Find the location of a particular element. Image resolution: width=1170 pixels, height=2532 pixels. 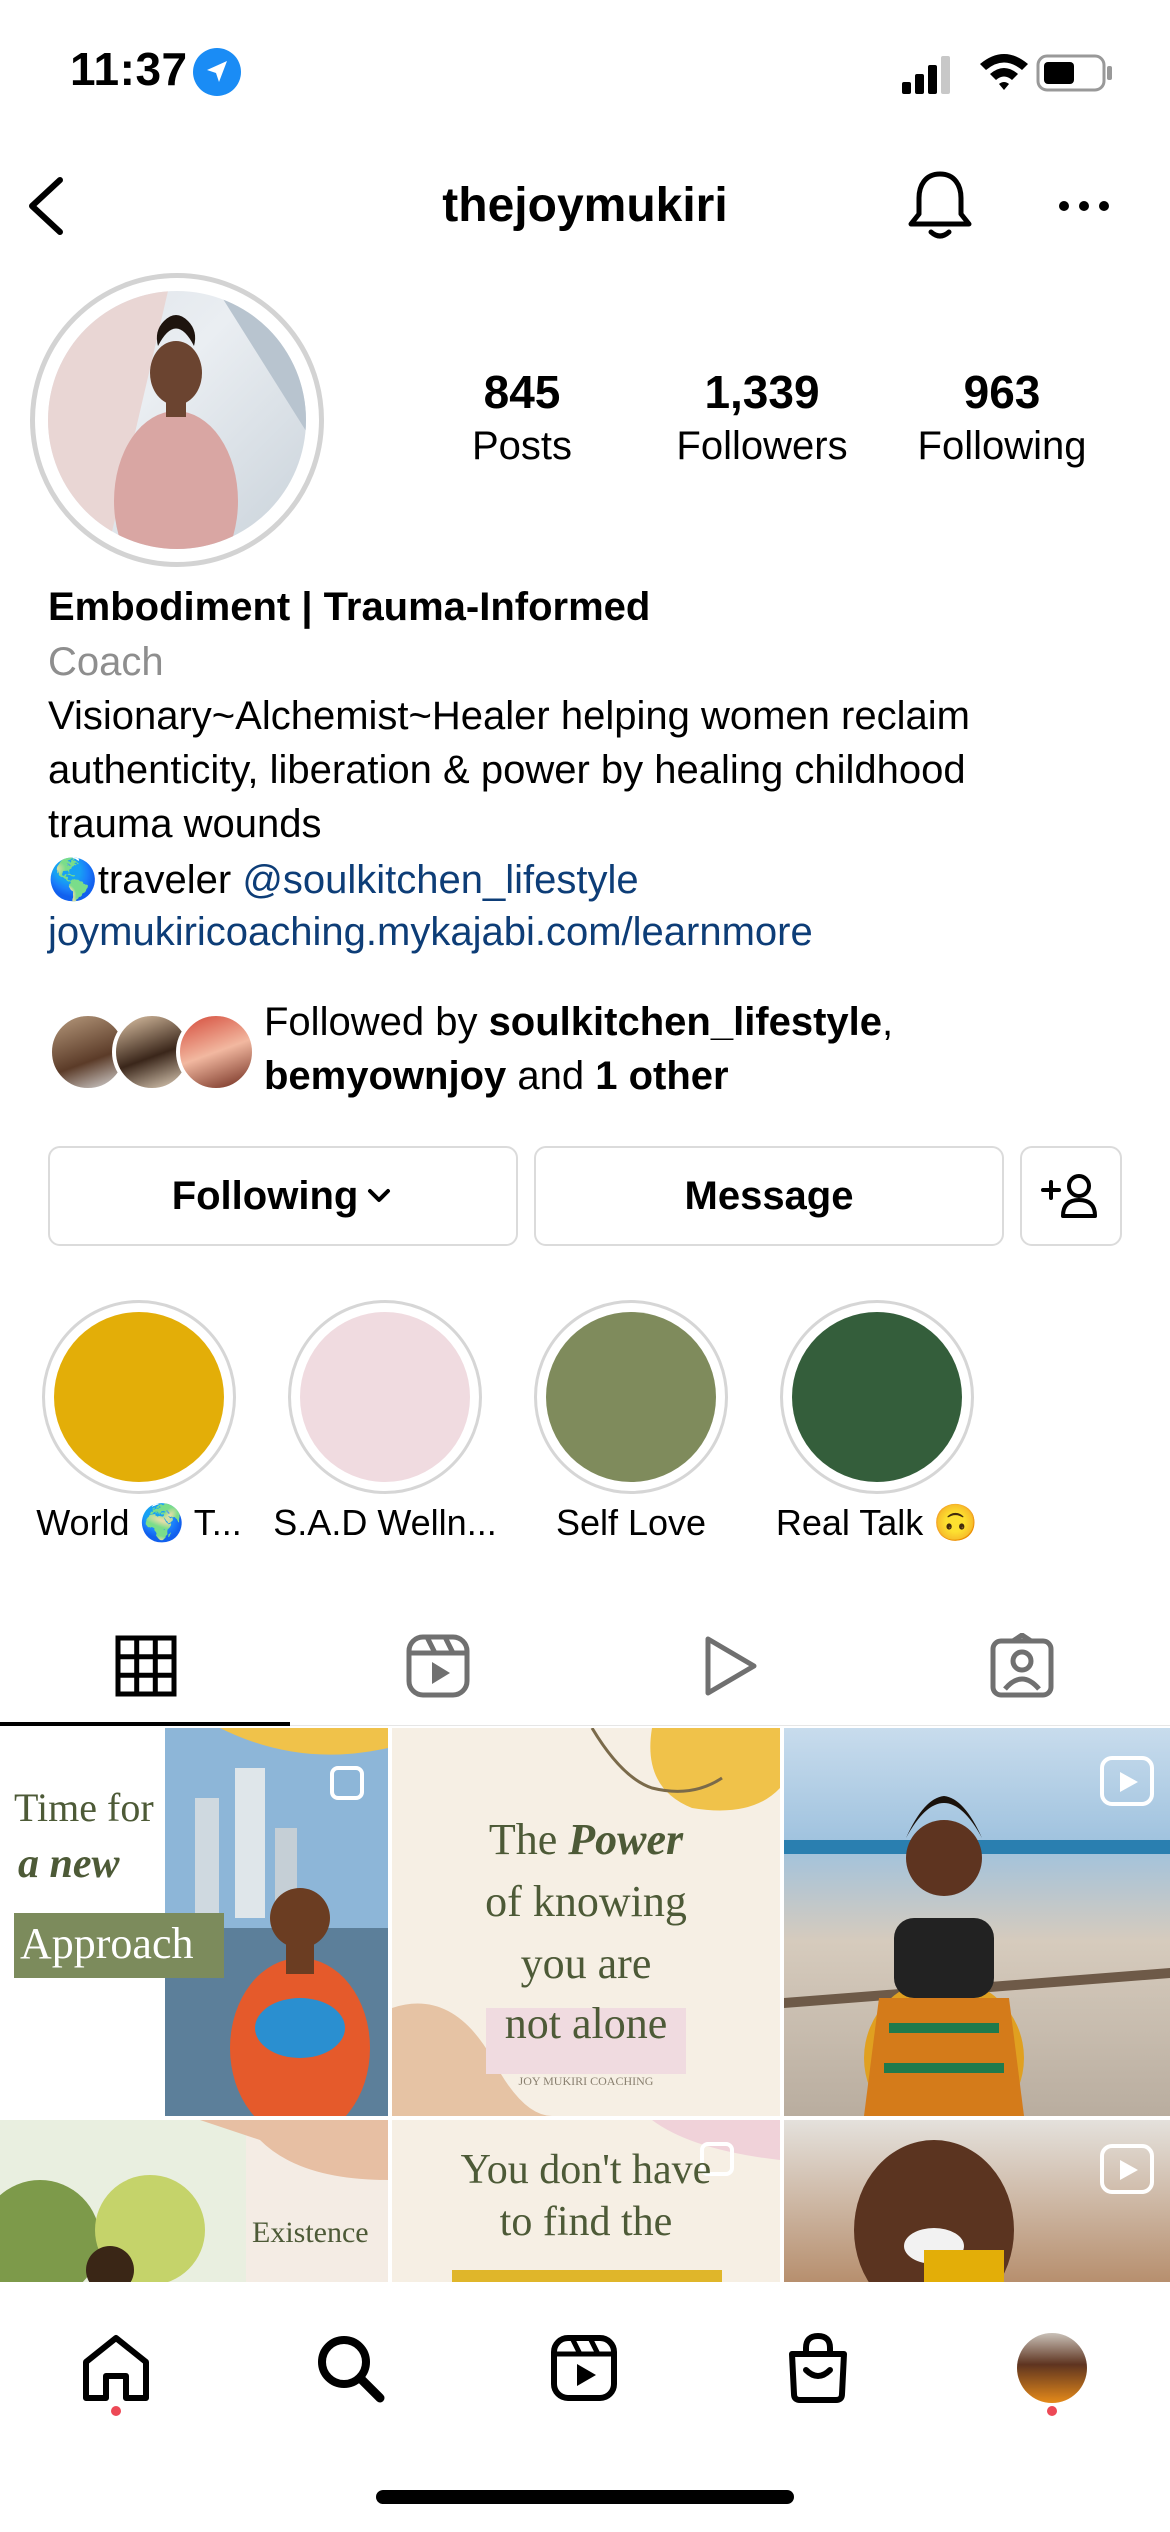

followed-by-line: Followed by soulkitchen_lifestyle, is located at coordinates (578, 1022).